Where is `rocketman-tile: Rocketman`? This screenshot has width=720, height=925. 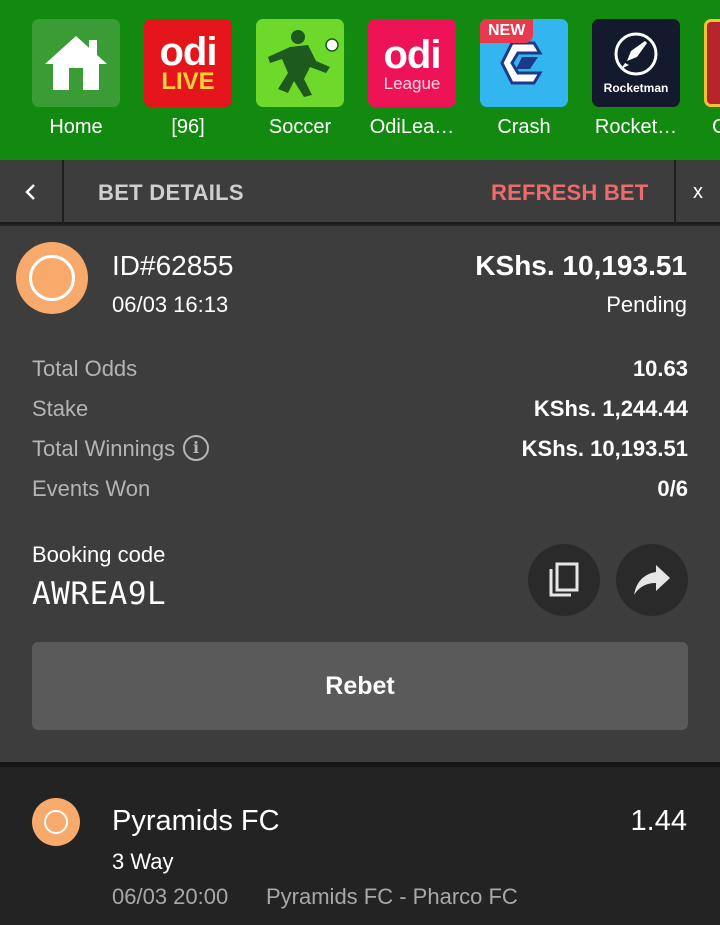
rocketman-tile: Rocketman is located at coordinates (636, 63).